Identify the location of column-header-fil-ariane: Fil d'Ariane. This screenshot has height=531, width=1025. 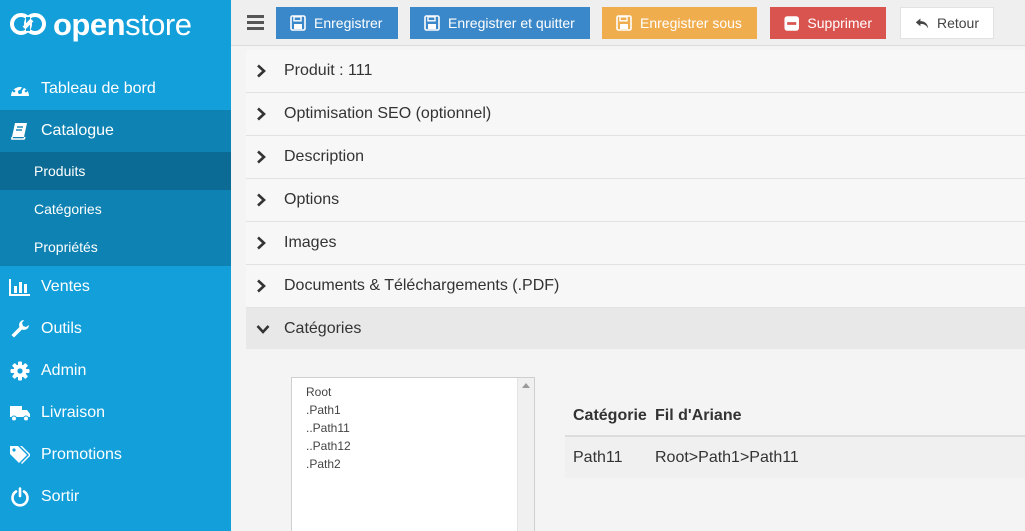
(698, 415).